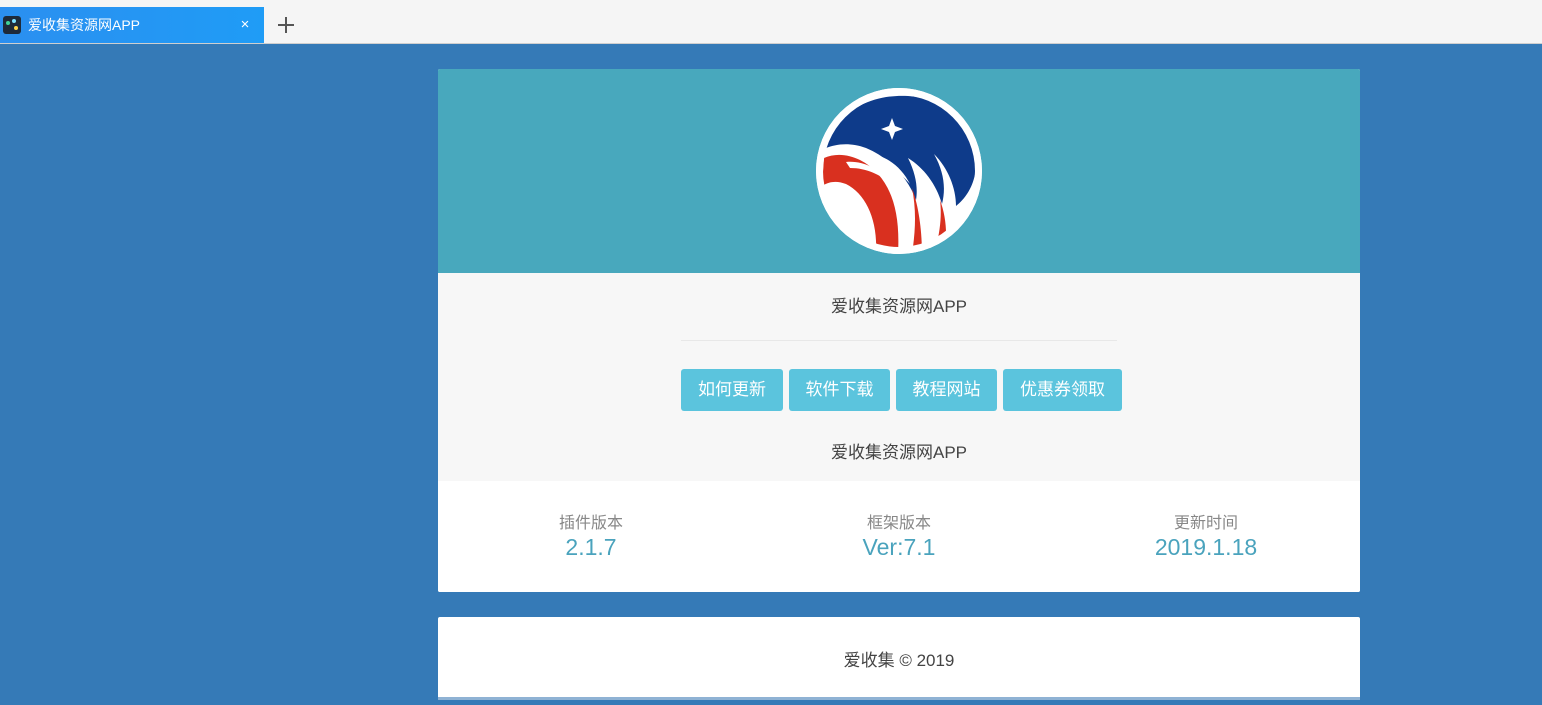  Describe the element at coordinates (898, 523) in the screenshot. I see `stat-label: 框架版本` at that location.